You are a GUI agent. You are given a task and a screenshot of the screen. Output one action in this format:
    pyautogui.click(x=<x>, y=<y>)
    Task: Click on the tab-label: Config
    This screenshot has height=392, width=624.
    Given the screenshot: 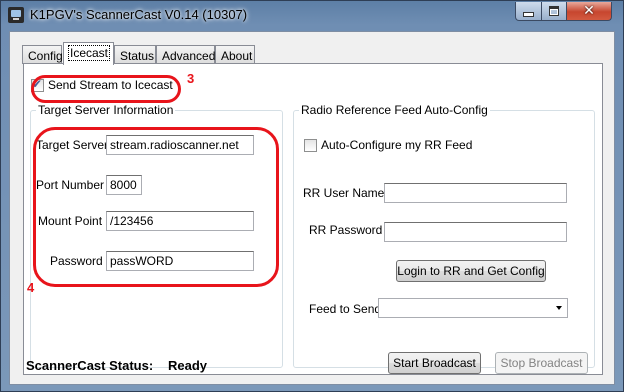 What is the action you would take?
    pyautogui.click(x=45, y=56)
    